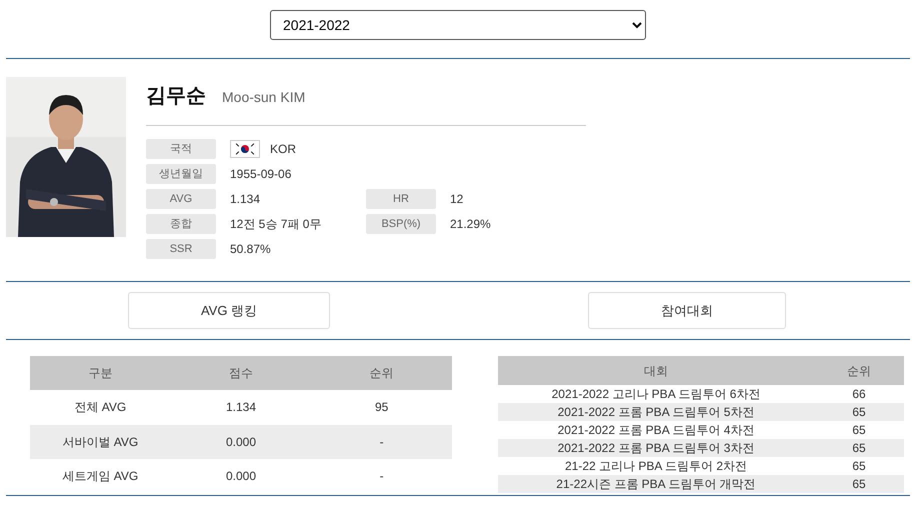 The image size is (916, 514). I want to click on tab-button: AVG 랭킹, so click(229, 310).